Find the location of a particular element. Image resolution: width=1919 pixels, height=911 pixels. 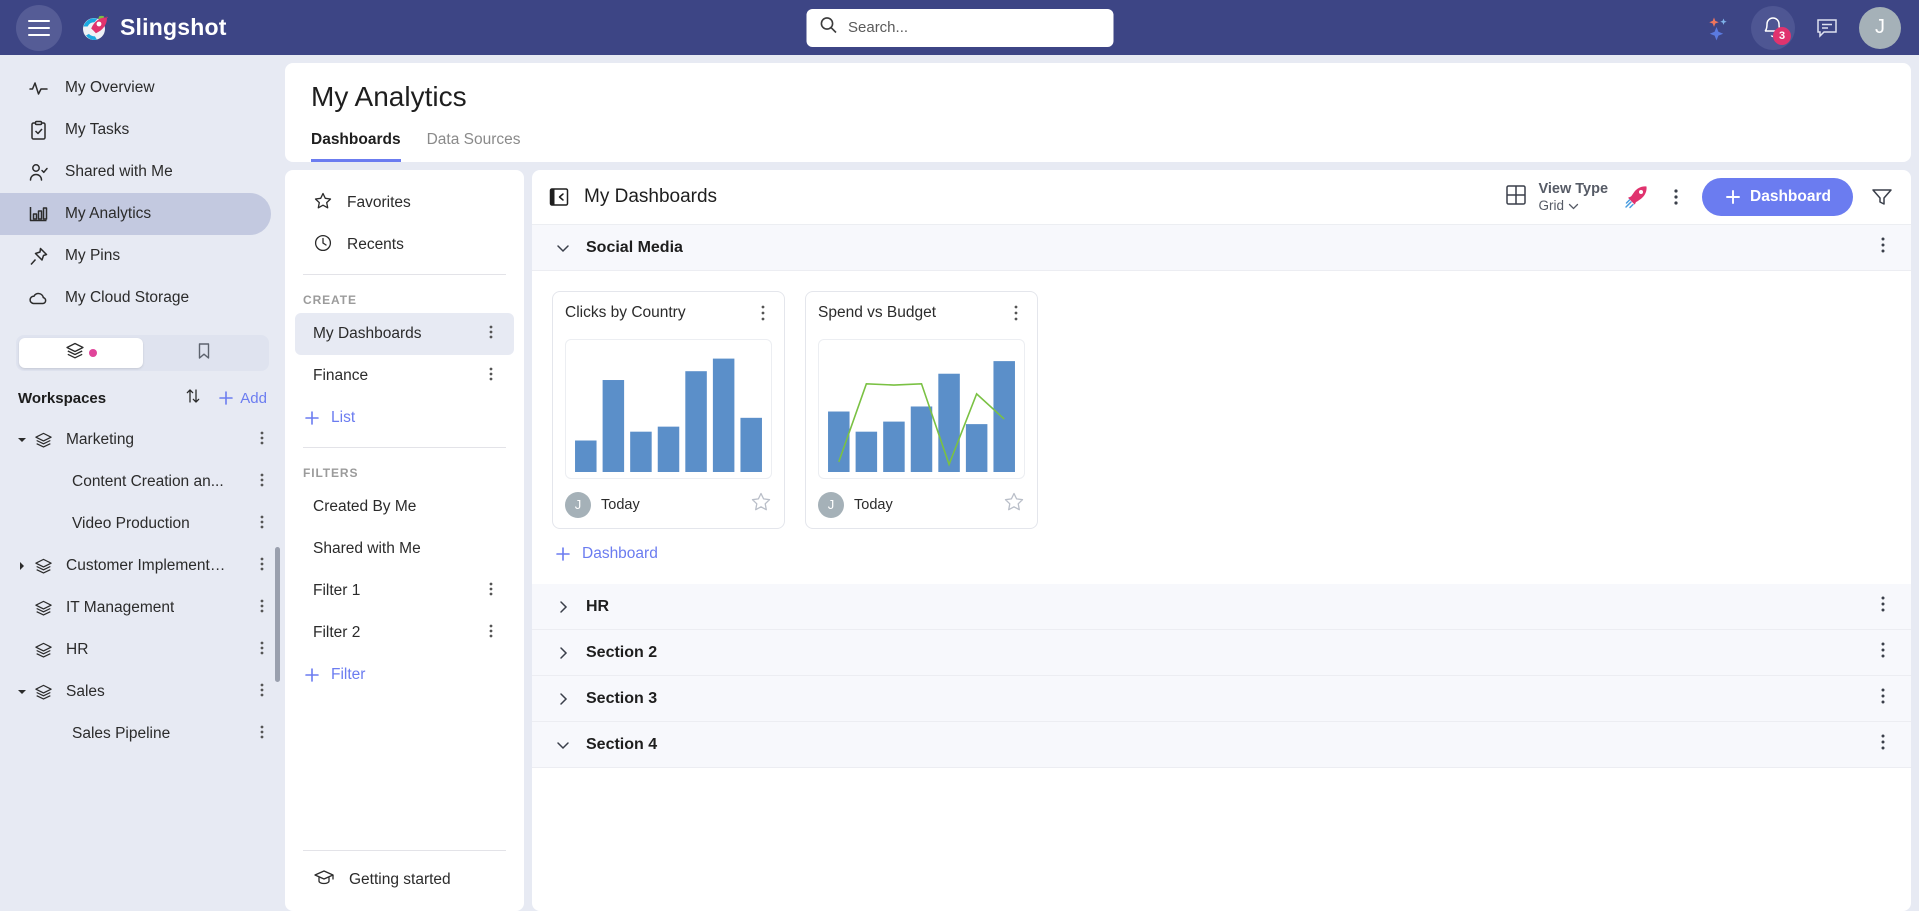

notifications-bell-icon: 3 is located at coordinates (1773, 27).